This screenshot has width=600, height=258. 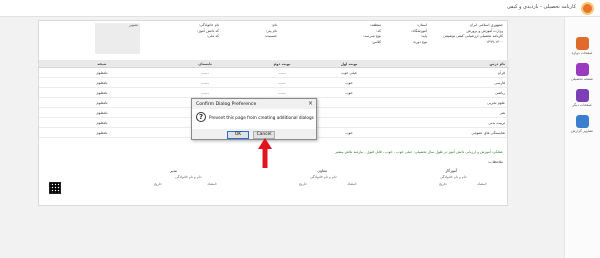 I want to click on table-header: نام درس نوبت اول نوبت دوم تابستان نتیجه, so click(x=274, y=64).